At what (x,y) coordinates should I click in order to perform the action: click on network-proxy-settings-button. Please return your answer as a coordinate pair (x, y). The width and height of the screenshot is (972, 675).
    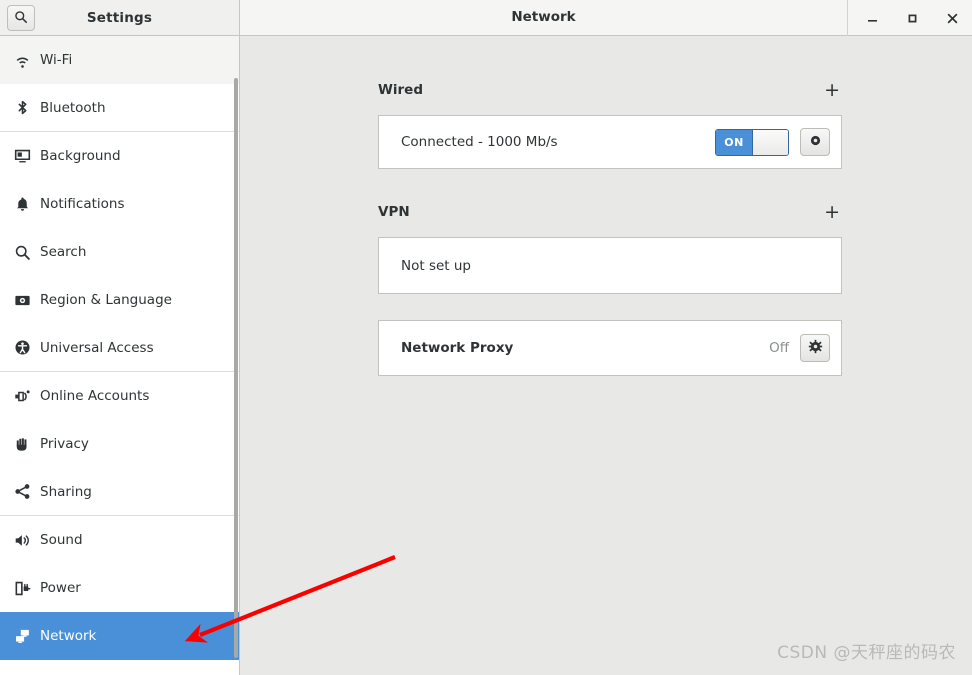
    Looking at the image, I should click on (815, 348).